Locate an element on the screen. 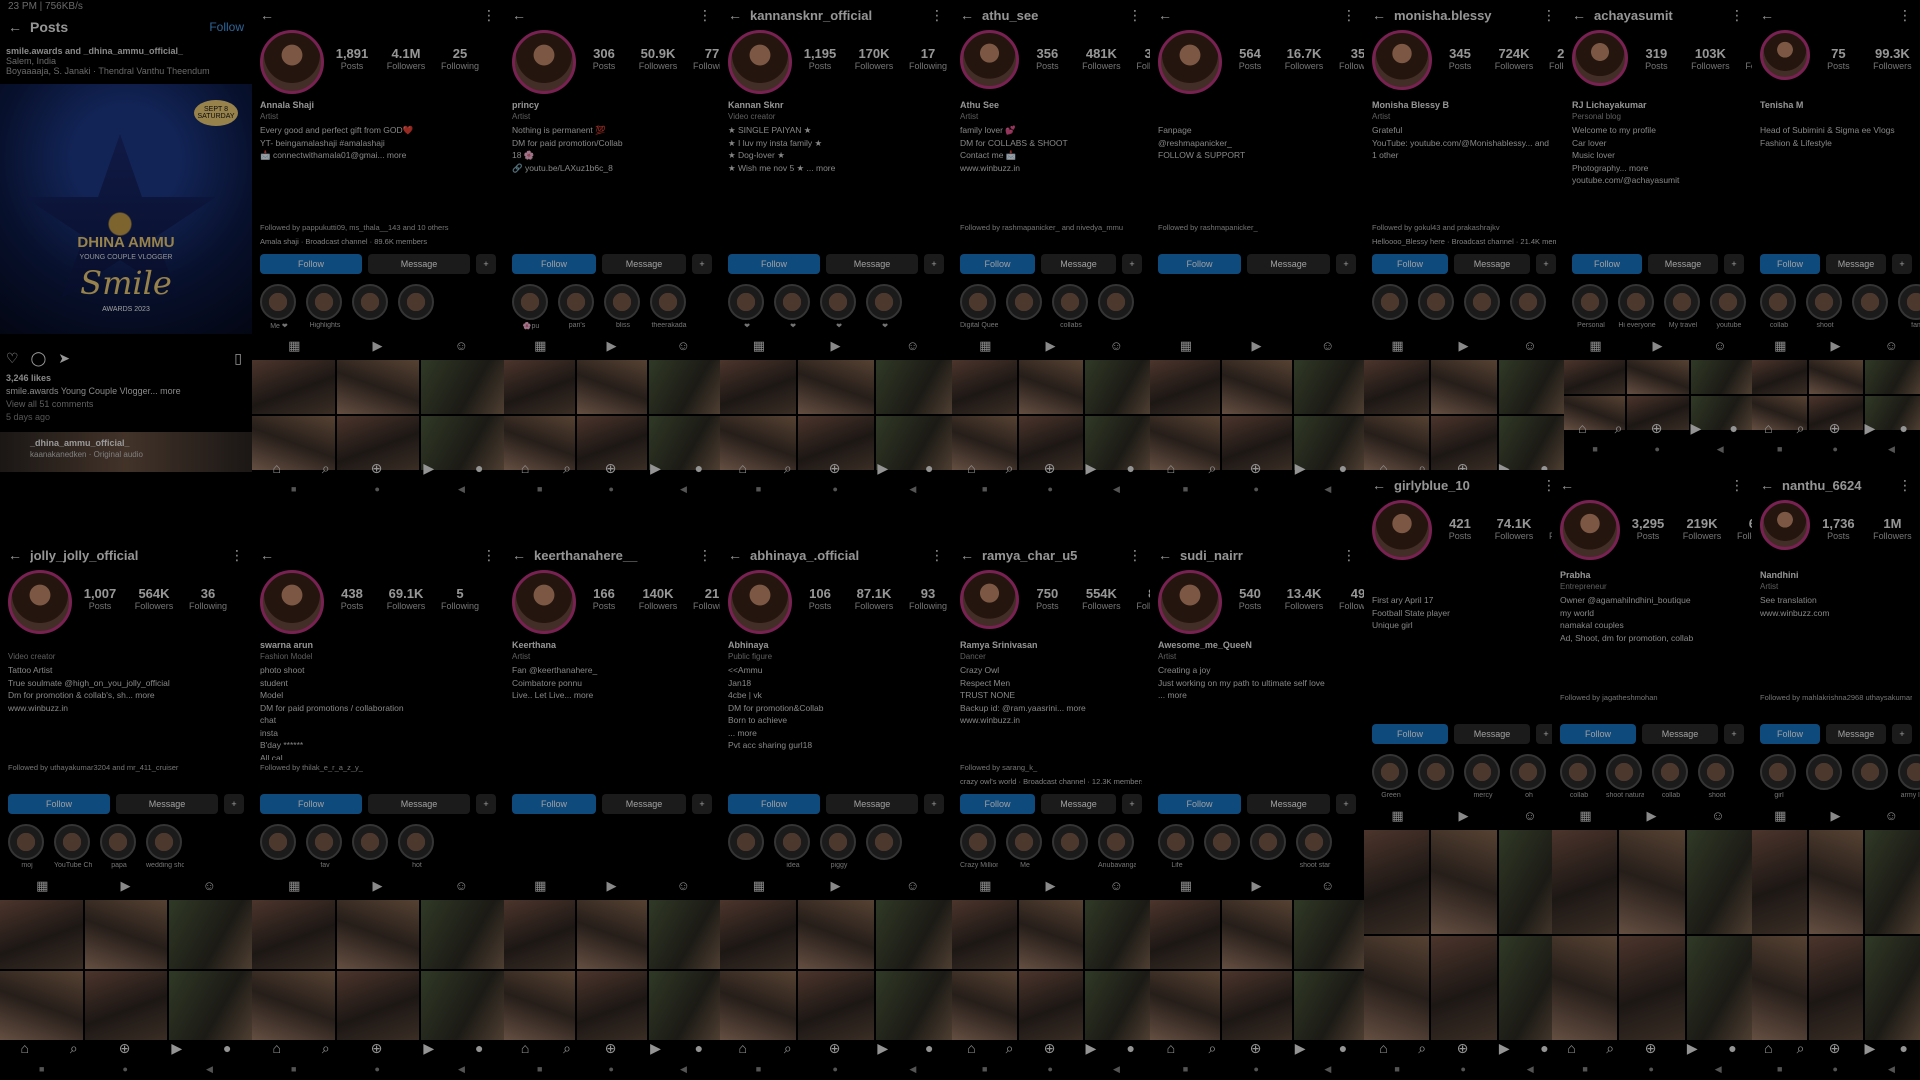  stat-posts: 3,295 Posts is located at coordinates (1648, 528).